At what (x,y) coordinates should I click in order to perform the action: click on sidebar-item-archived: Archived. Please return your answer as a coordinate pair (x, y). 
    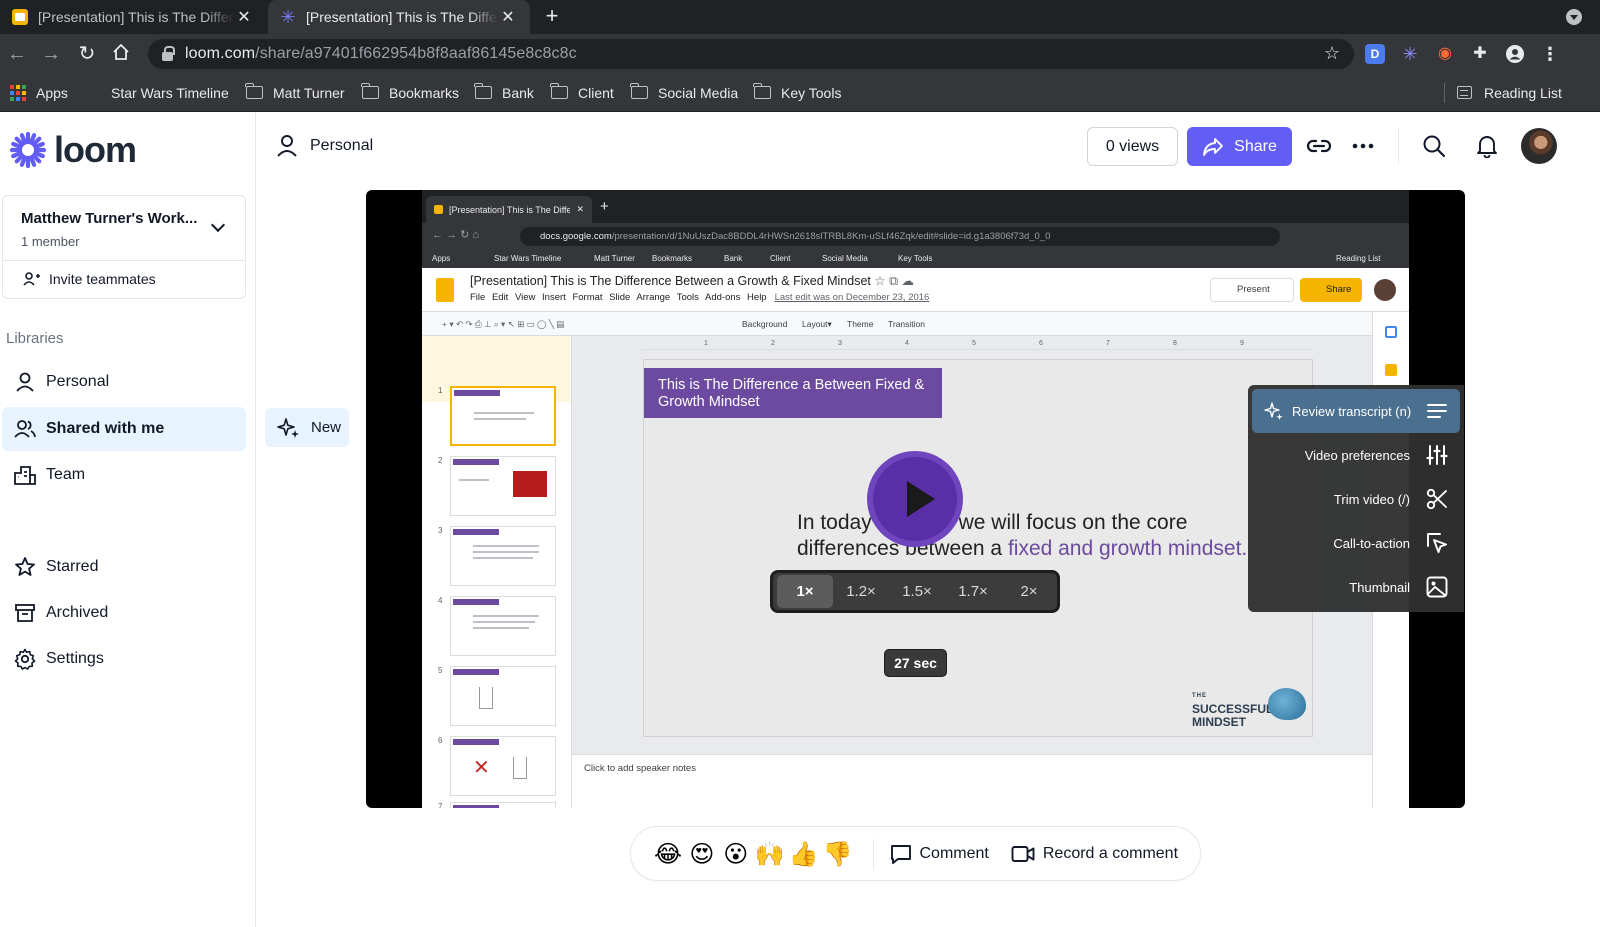
    Looking at the image, I should click on (124, 613).